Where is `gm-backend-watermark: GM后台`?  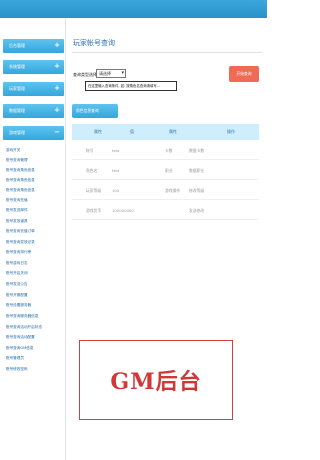 gm-backend-watermark: GM后台 is located at coordinates (156, 380).